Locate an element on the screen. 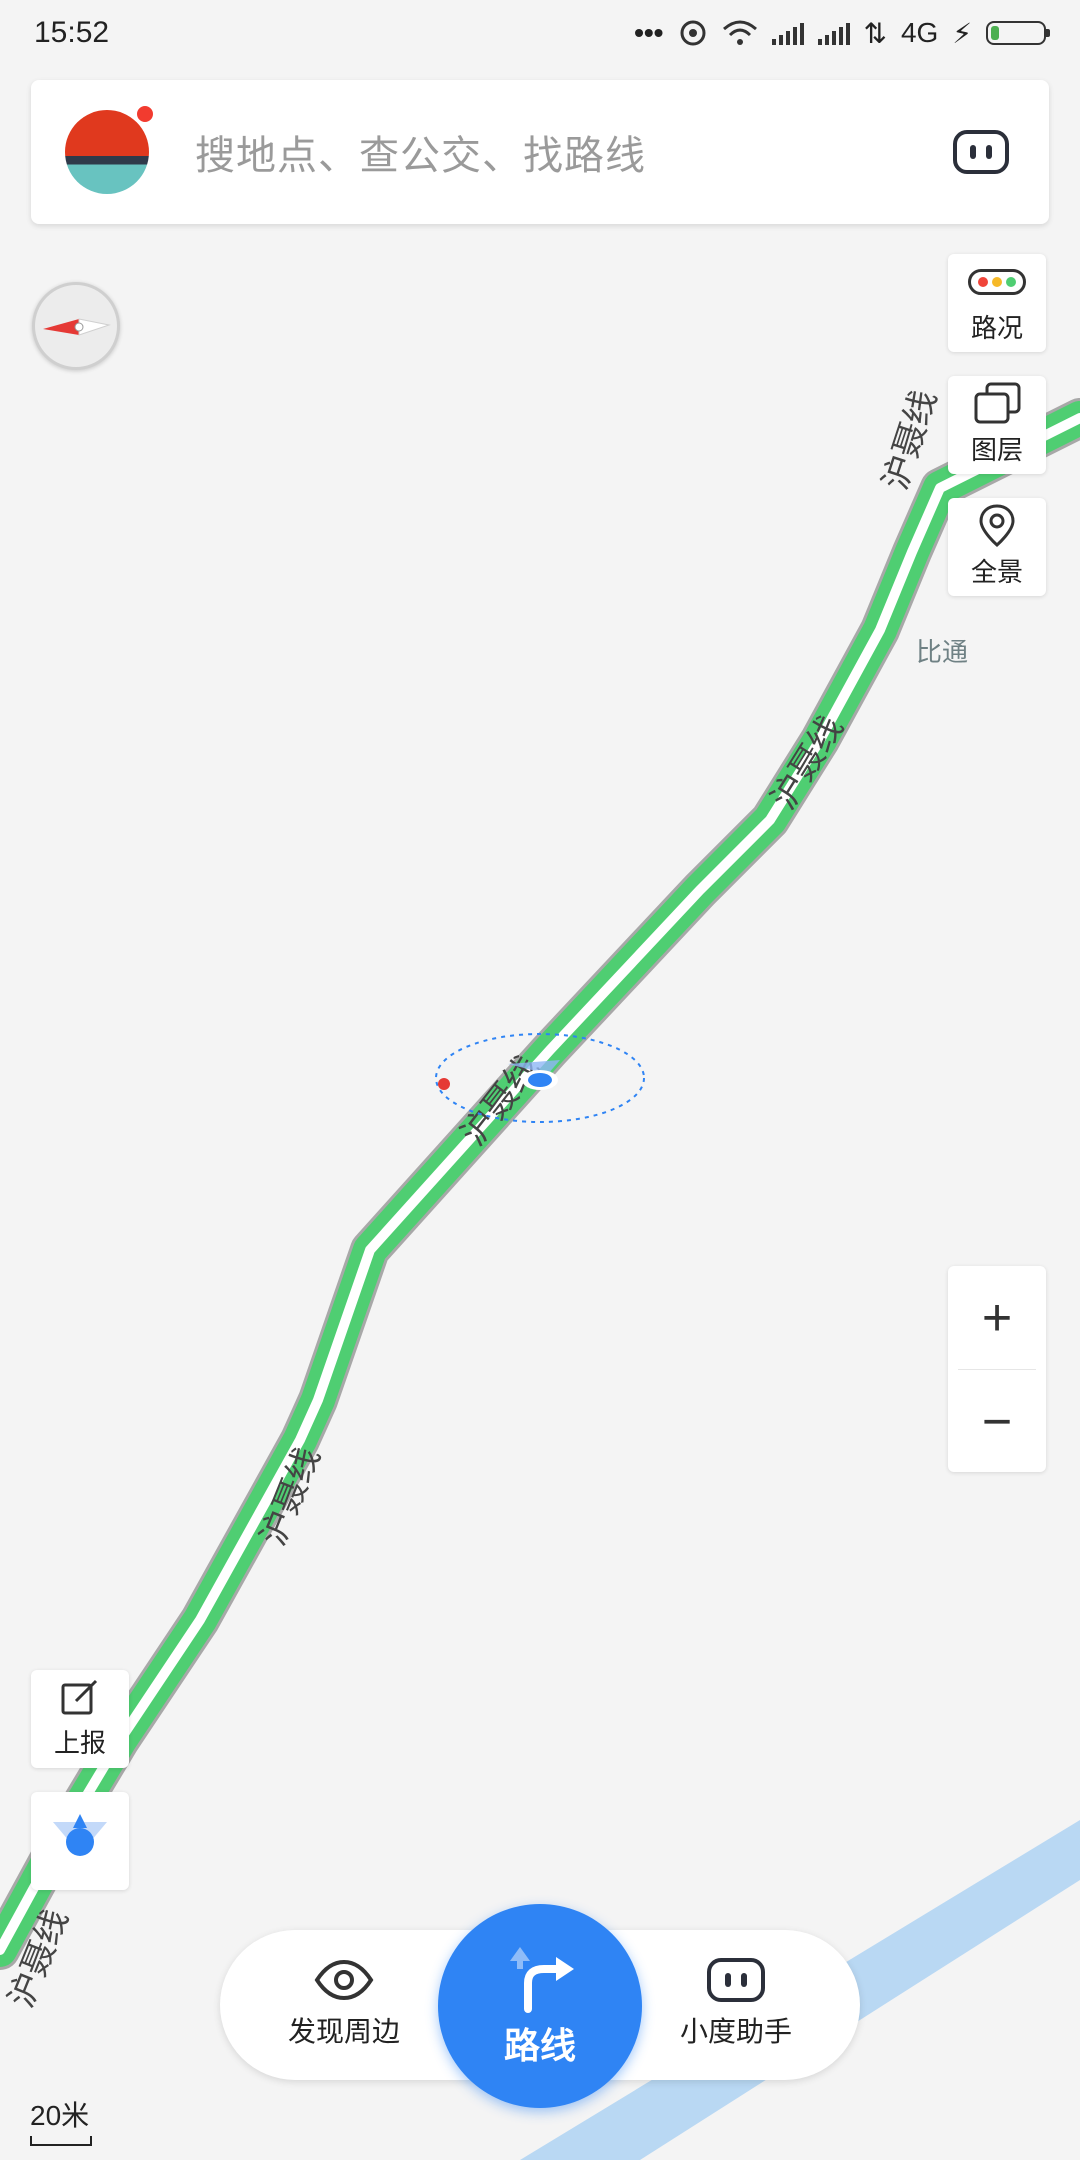 The width and height of the screenshot is (1080, 2160). locate-button is located at coordinates (80, 1841).